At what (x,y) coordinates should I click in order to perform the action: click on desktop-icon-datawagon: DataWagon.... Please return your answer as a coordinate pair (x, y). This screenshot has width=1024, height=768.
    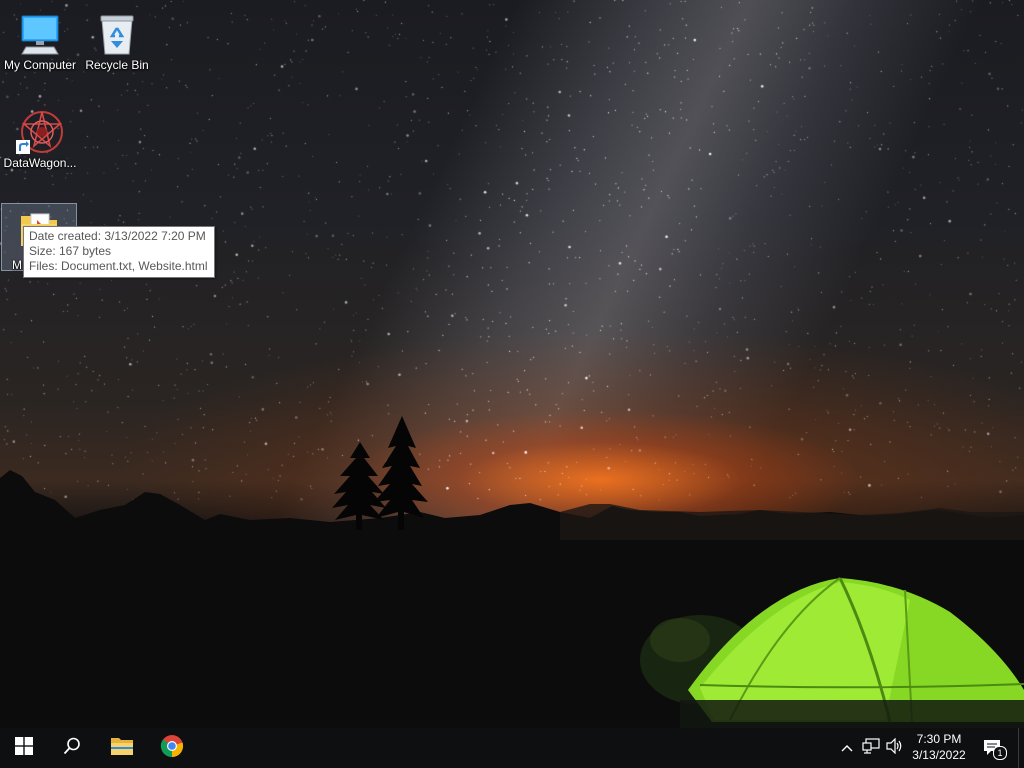
    Looking at the image, I should click on (40, 137).